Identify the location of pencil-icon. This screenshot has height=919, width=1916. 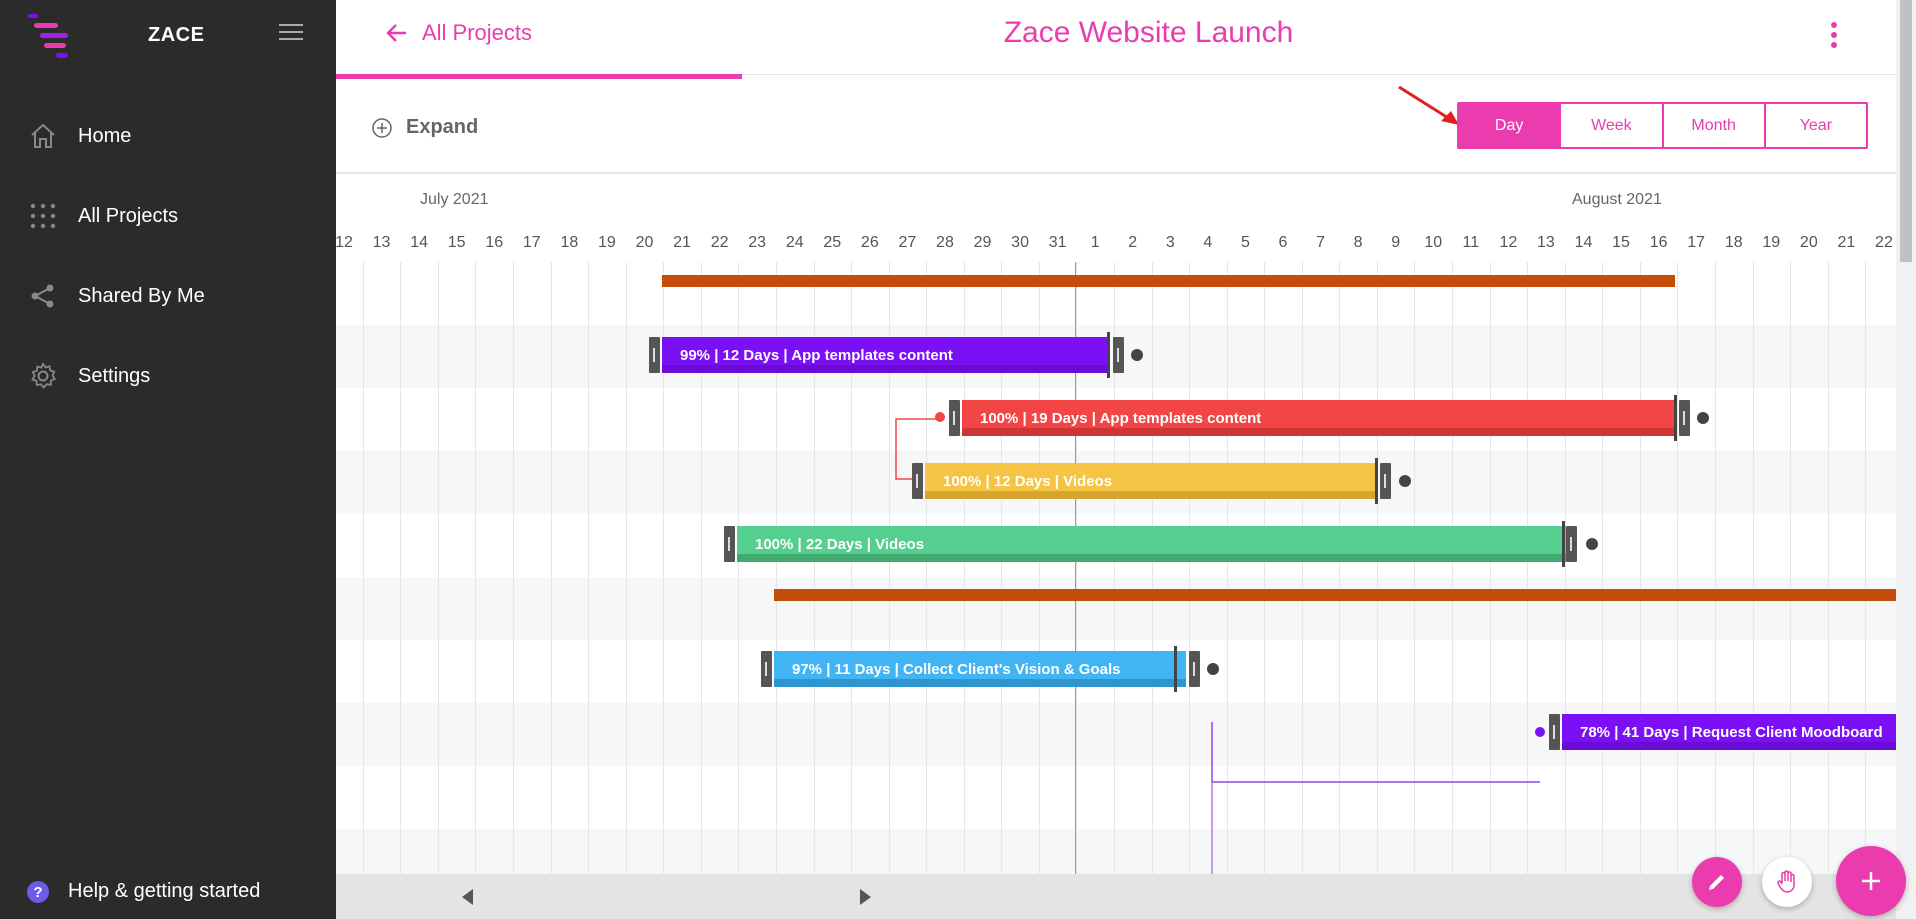
(1716, 882).